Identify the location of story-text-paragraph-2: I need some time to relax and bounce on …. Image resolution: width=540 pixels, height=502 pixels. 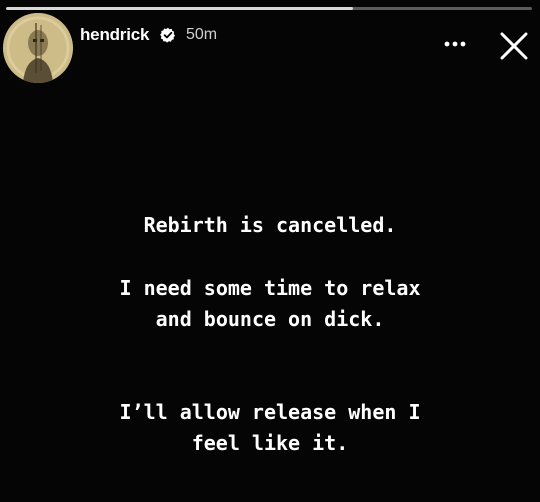
(270, 303).